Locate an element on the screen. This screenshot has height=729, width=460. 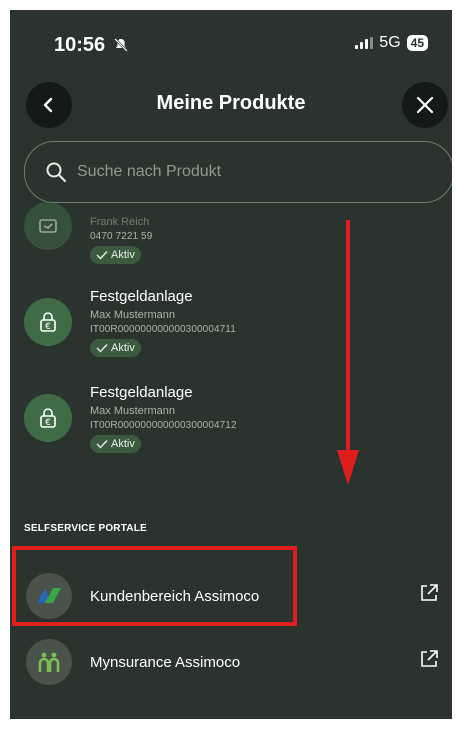
network-label: 5G is located at coordinates (390, 42).